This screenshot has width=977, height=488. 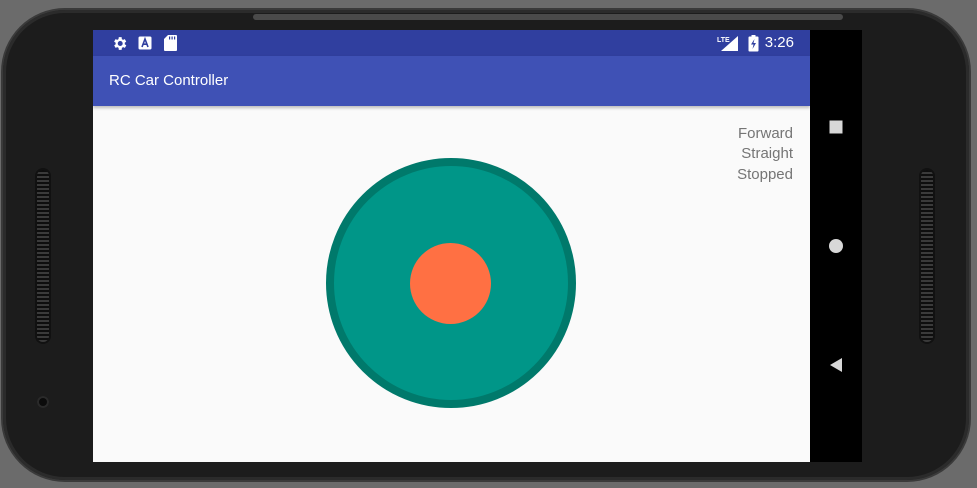 What do you see at coordinates (765, 133) in the screenshot?
I see `direction-status: Forward` at bounding box center [765, 133].